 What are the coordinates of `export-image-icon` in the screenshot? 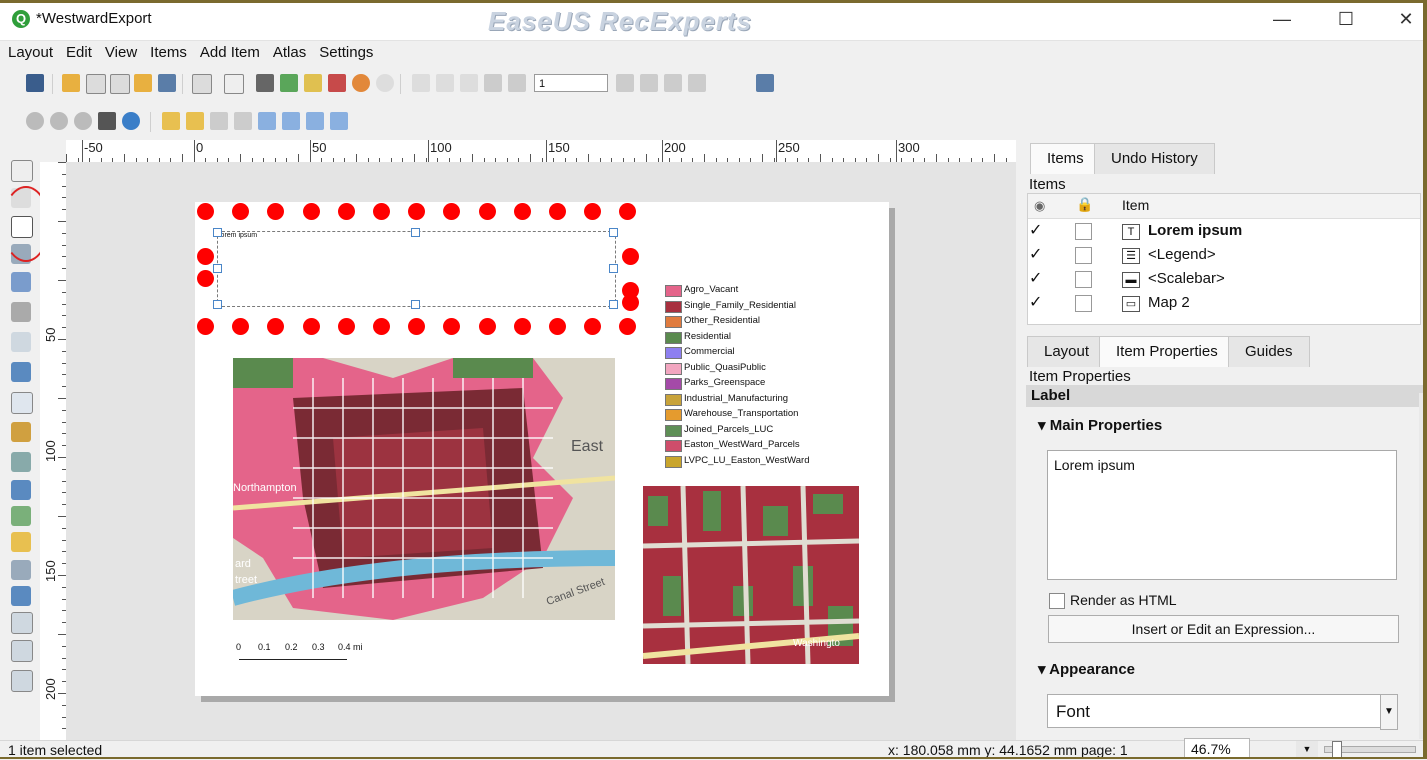 It's located at (289, 83).